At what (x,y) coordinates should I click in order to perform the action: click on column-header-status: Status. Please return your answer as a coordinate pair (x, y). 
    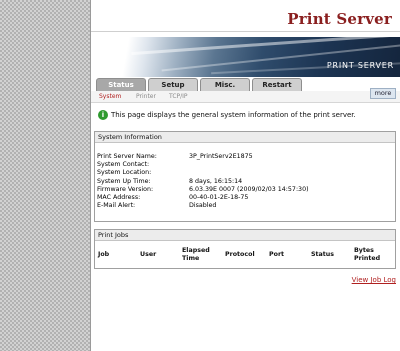
    Looking at the image, I should click on (323, 254).